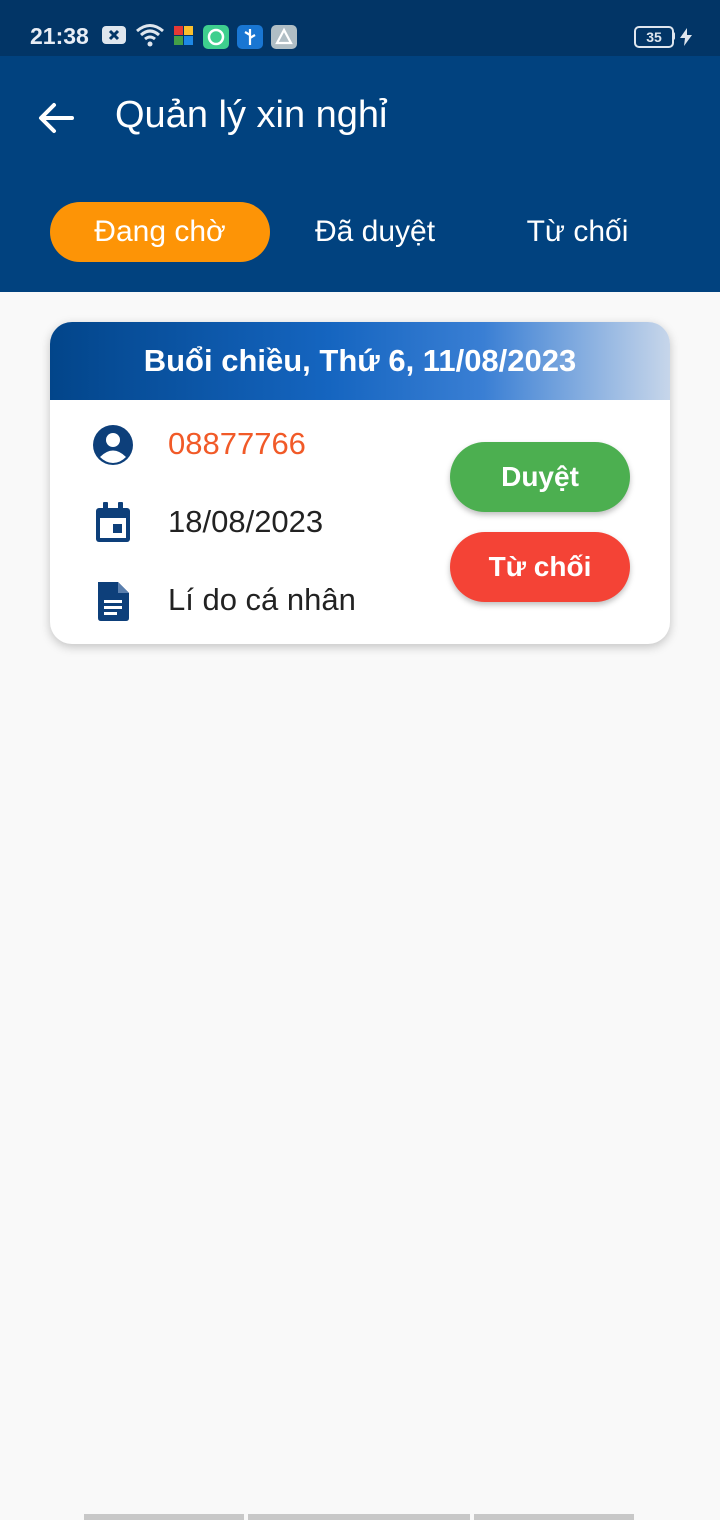  Describe the element at coordinates (686, 39) in the screenshot. I see `charging-icon` at that location.